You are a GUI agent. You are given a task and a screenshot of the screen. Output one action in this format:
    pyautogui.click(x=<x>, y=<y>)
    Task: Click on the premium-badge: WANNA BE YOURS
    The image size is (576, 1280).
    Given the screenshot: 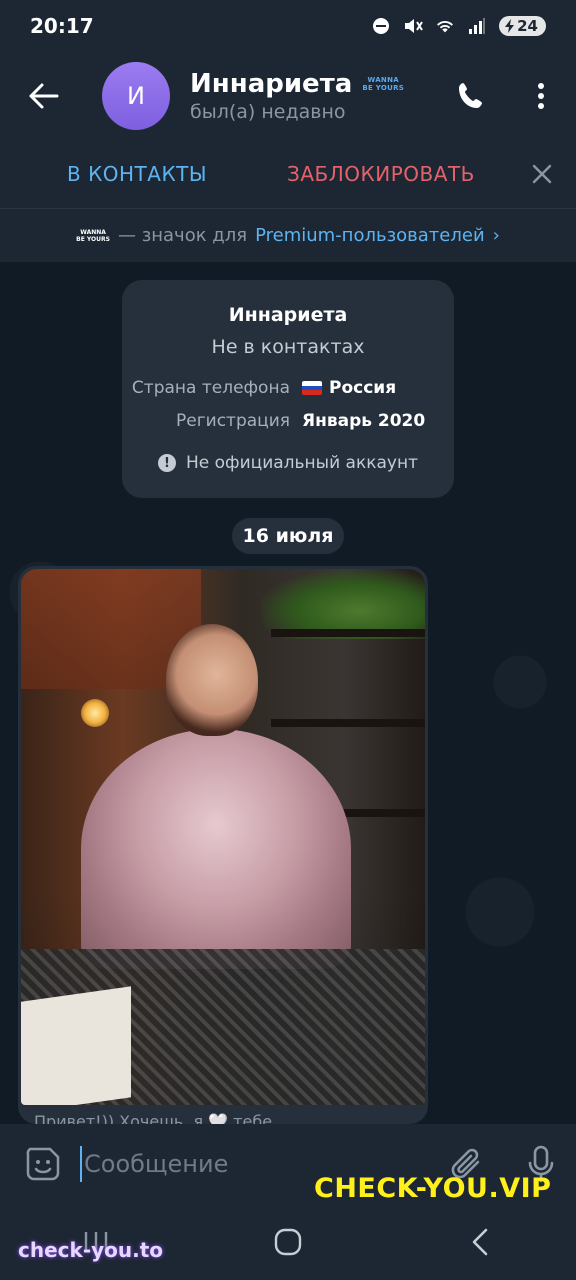 What is the action you would take?
    pyautogui.click(x=383, y=84)
    